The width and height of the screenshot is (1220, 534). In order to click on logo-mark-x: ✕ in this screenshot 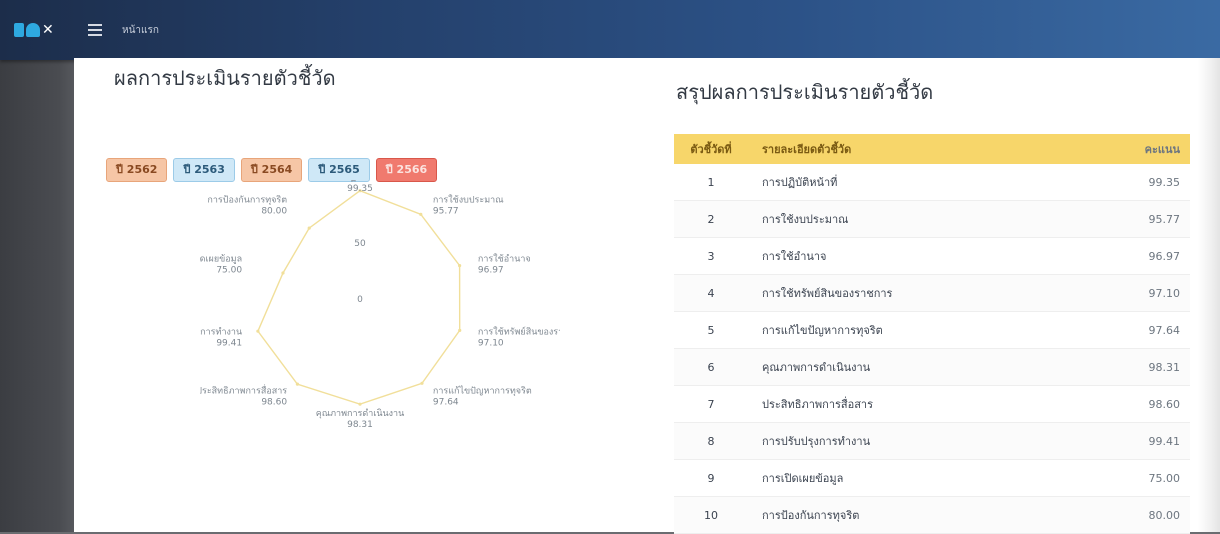, I will do `click(48, 30)`.